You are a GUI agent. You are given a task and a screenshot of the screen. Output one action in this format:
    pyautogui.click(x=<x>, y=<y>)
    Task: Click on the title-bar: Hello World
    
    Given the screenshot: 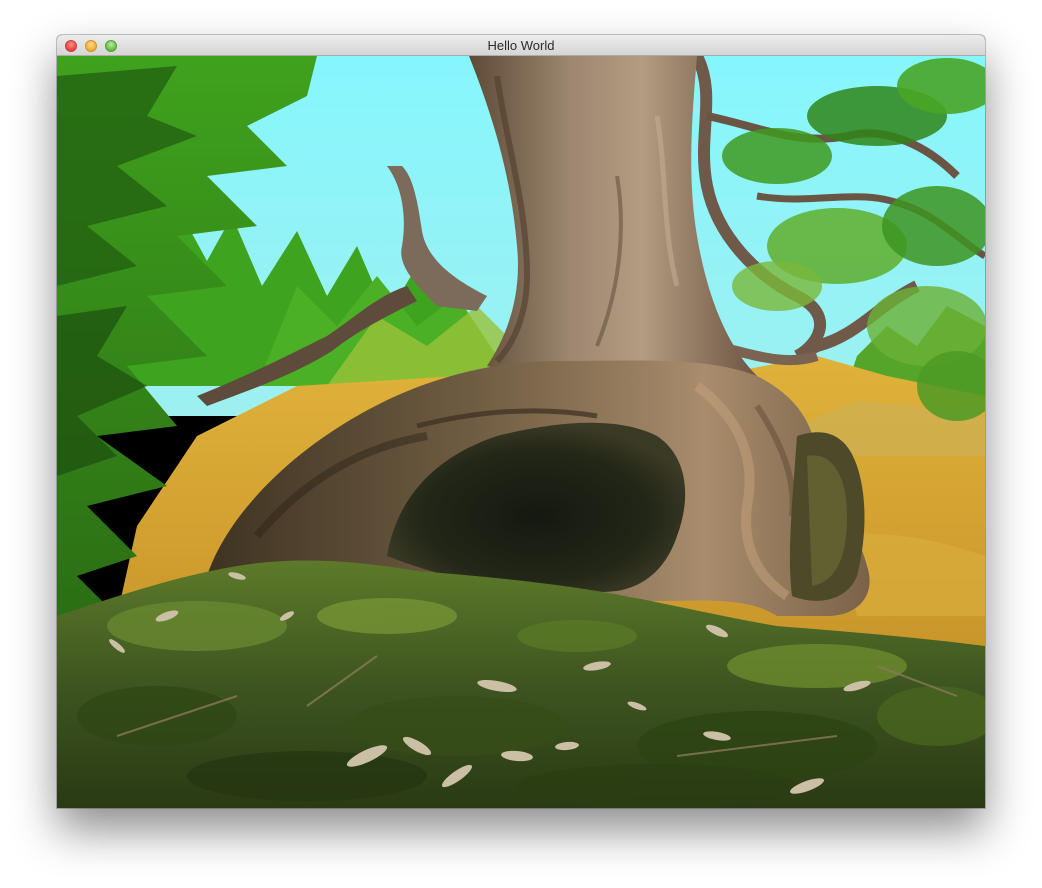 What is the action you would take?
    pyautogui.click(x=521, y=45)
    